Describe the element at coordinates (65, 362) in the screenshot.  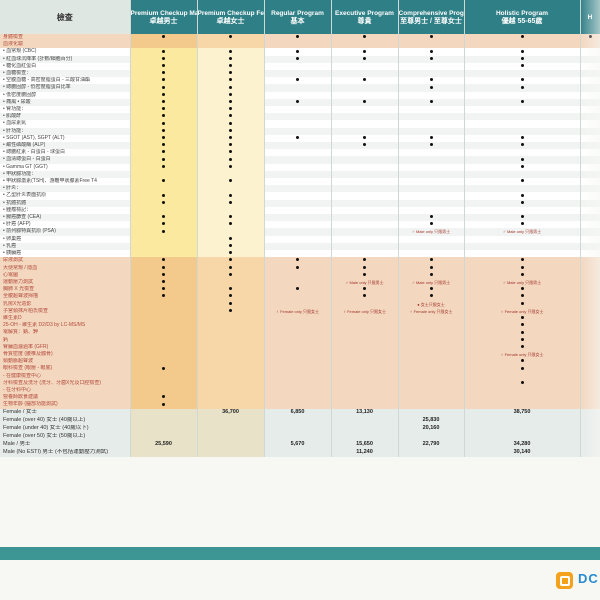
I see `row-label: 頸動脈超聲波` at that location.